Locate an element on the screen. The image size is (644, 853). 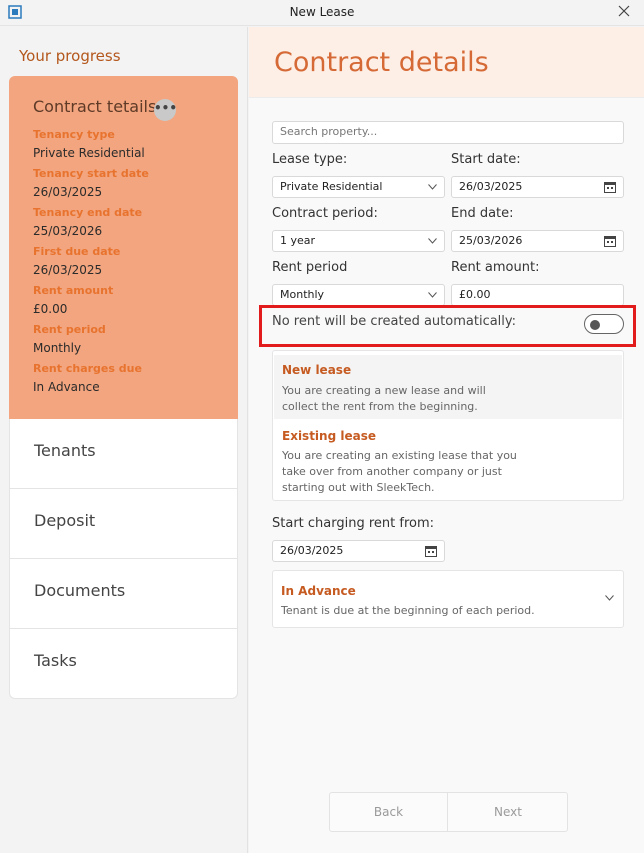
summary-label-rent-period: Rent period is located at coordinates (69, 329).